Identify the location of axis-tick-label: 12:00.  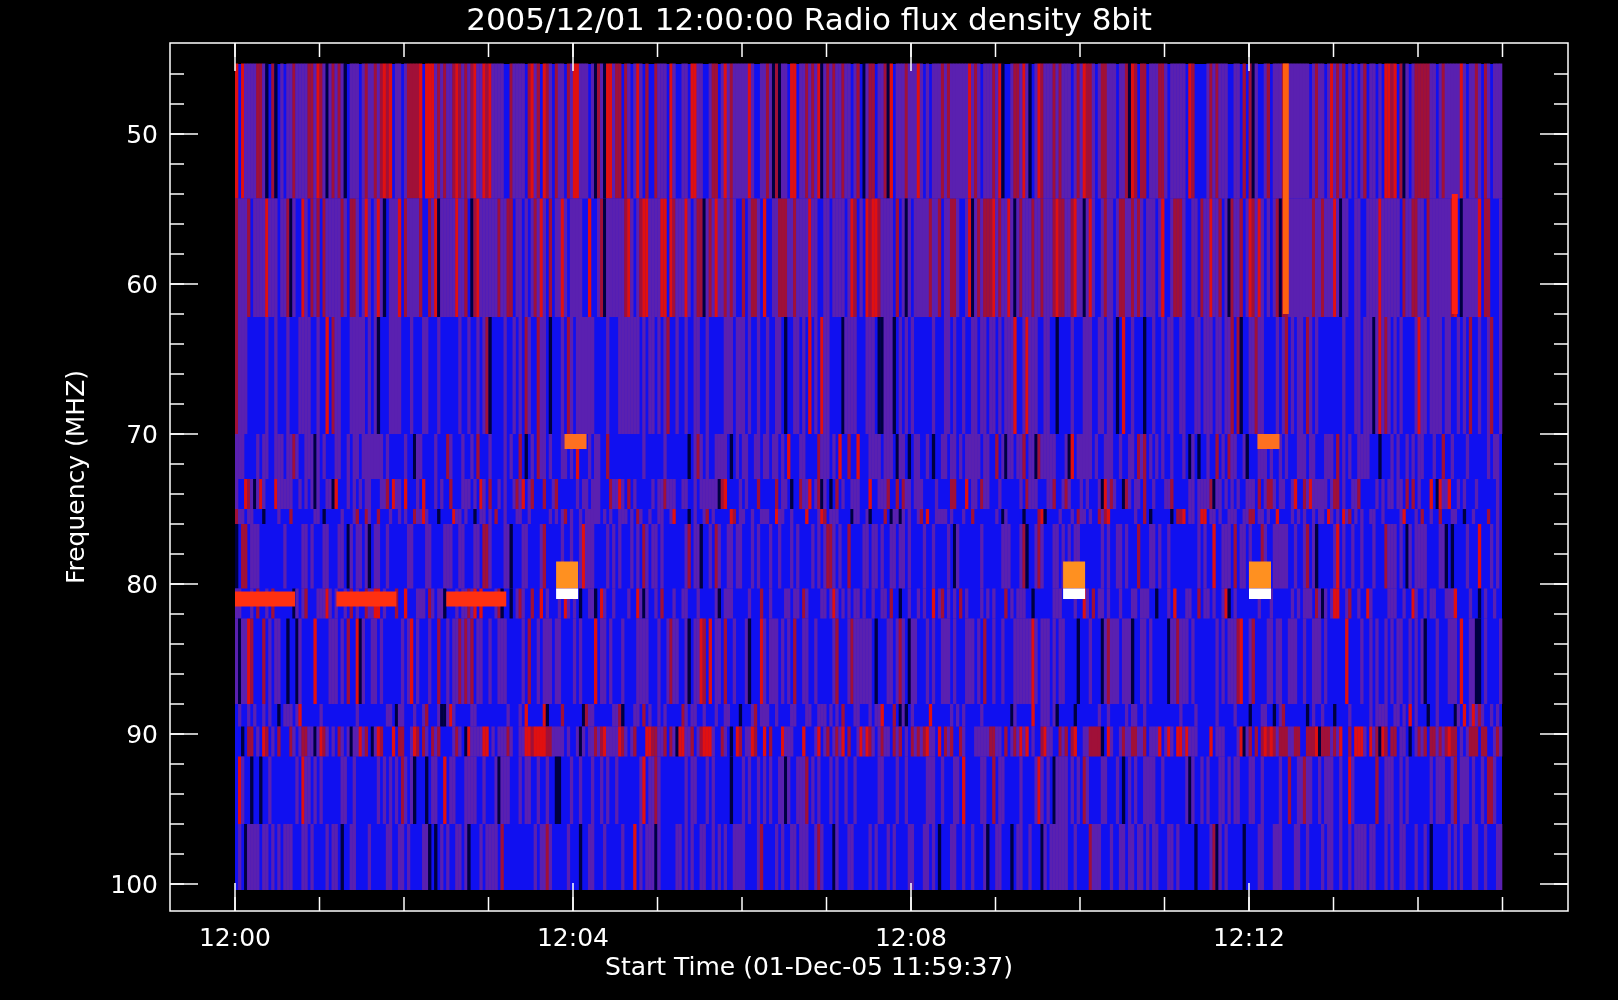
(235, 937).